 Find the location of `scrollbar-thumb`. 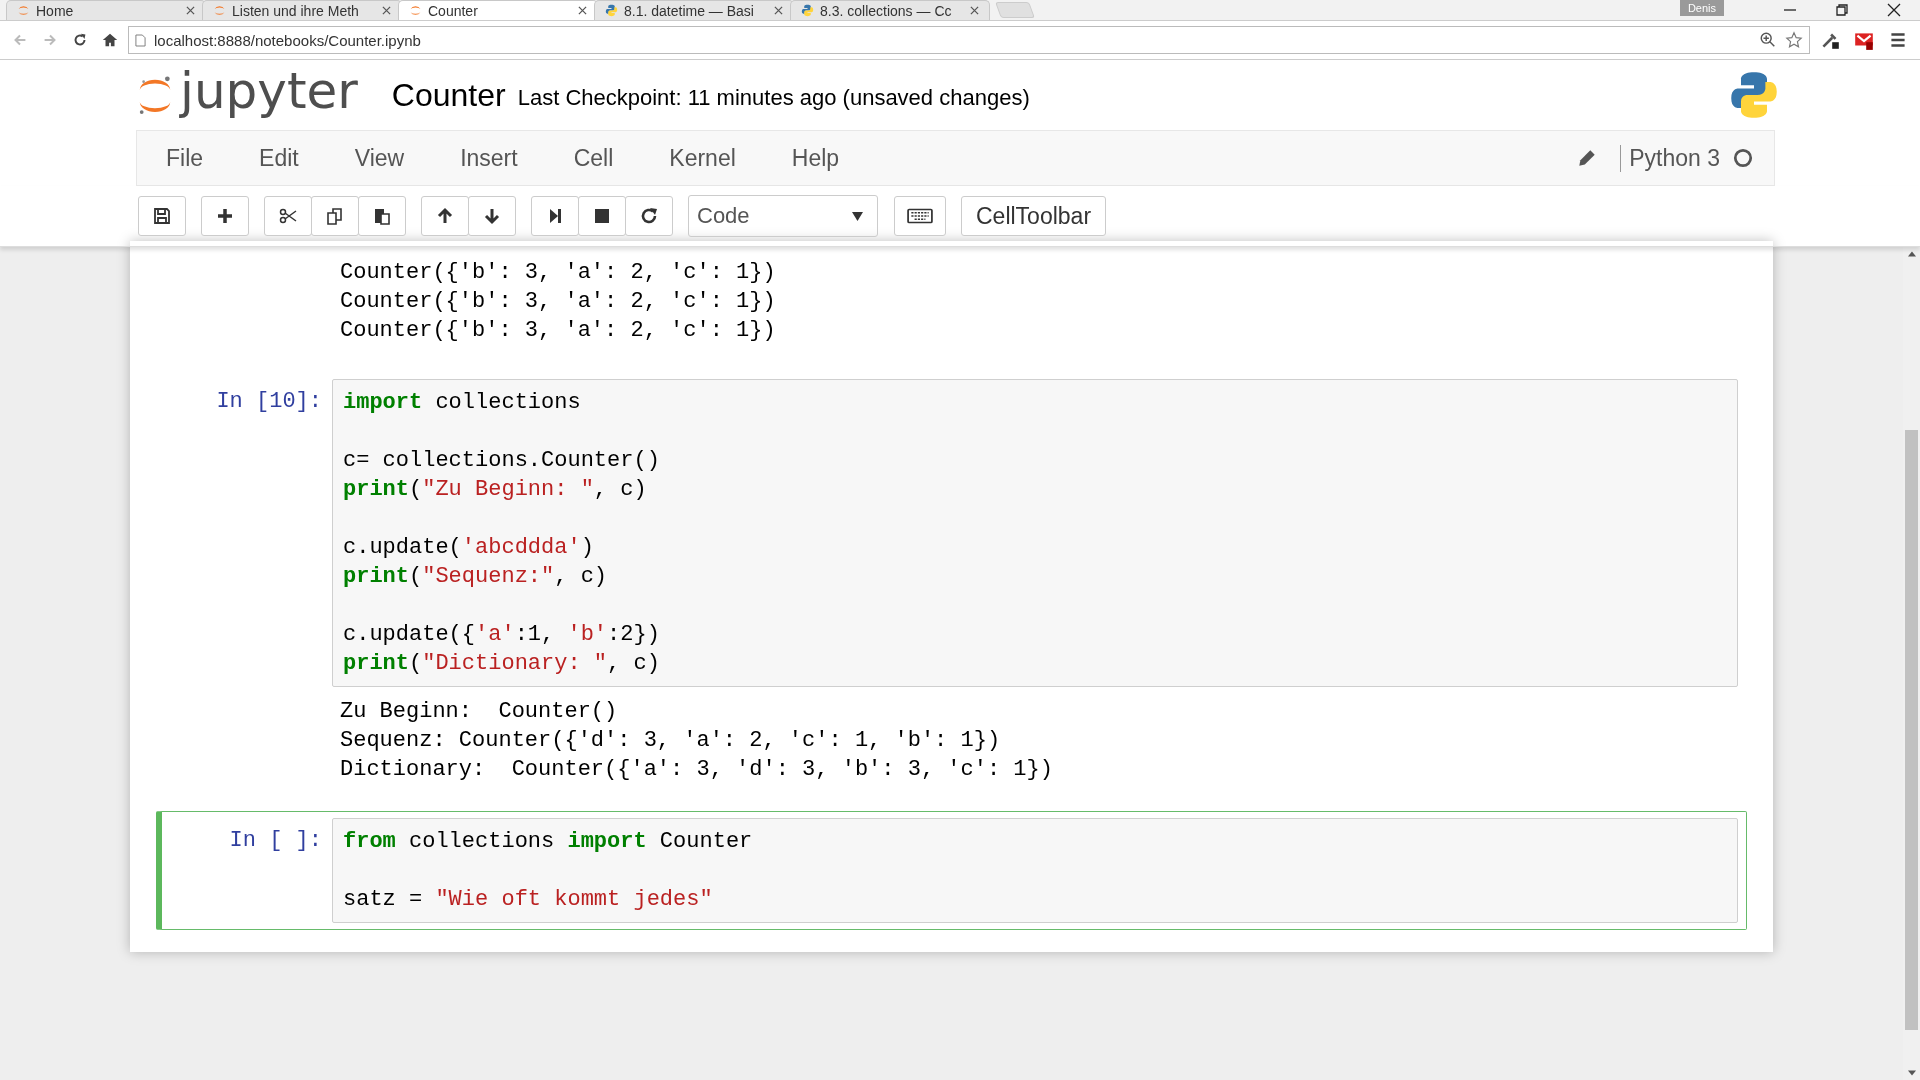

scrollbar-thumb is located at coordinates (1911, 730).